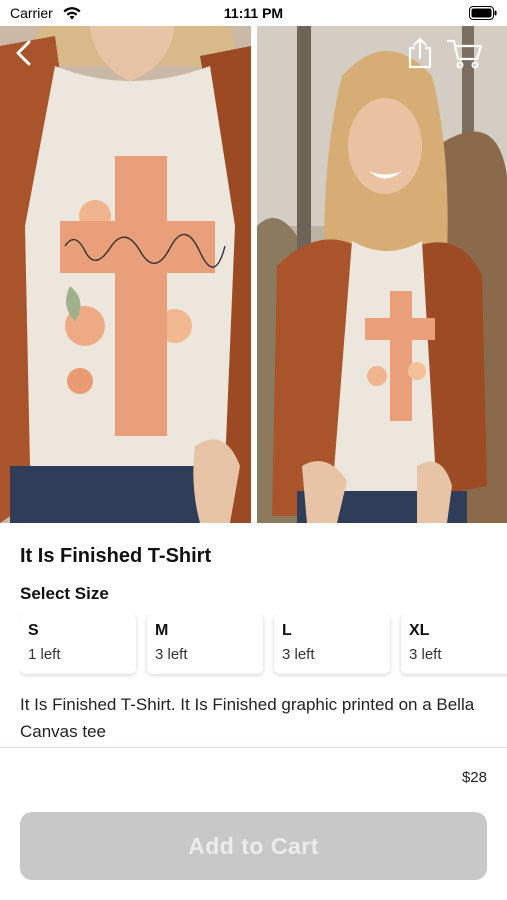 This screenshot has width=507, height=900. I want to click on clock: 11:11 PM, so click(253, 13).